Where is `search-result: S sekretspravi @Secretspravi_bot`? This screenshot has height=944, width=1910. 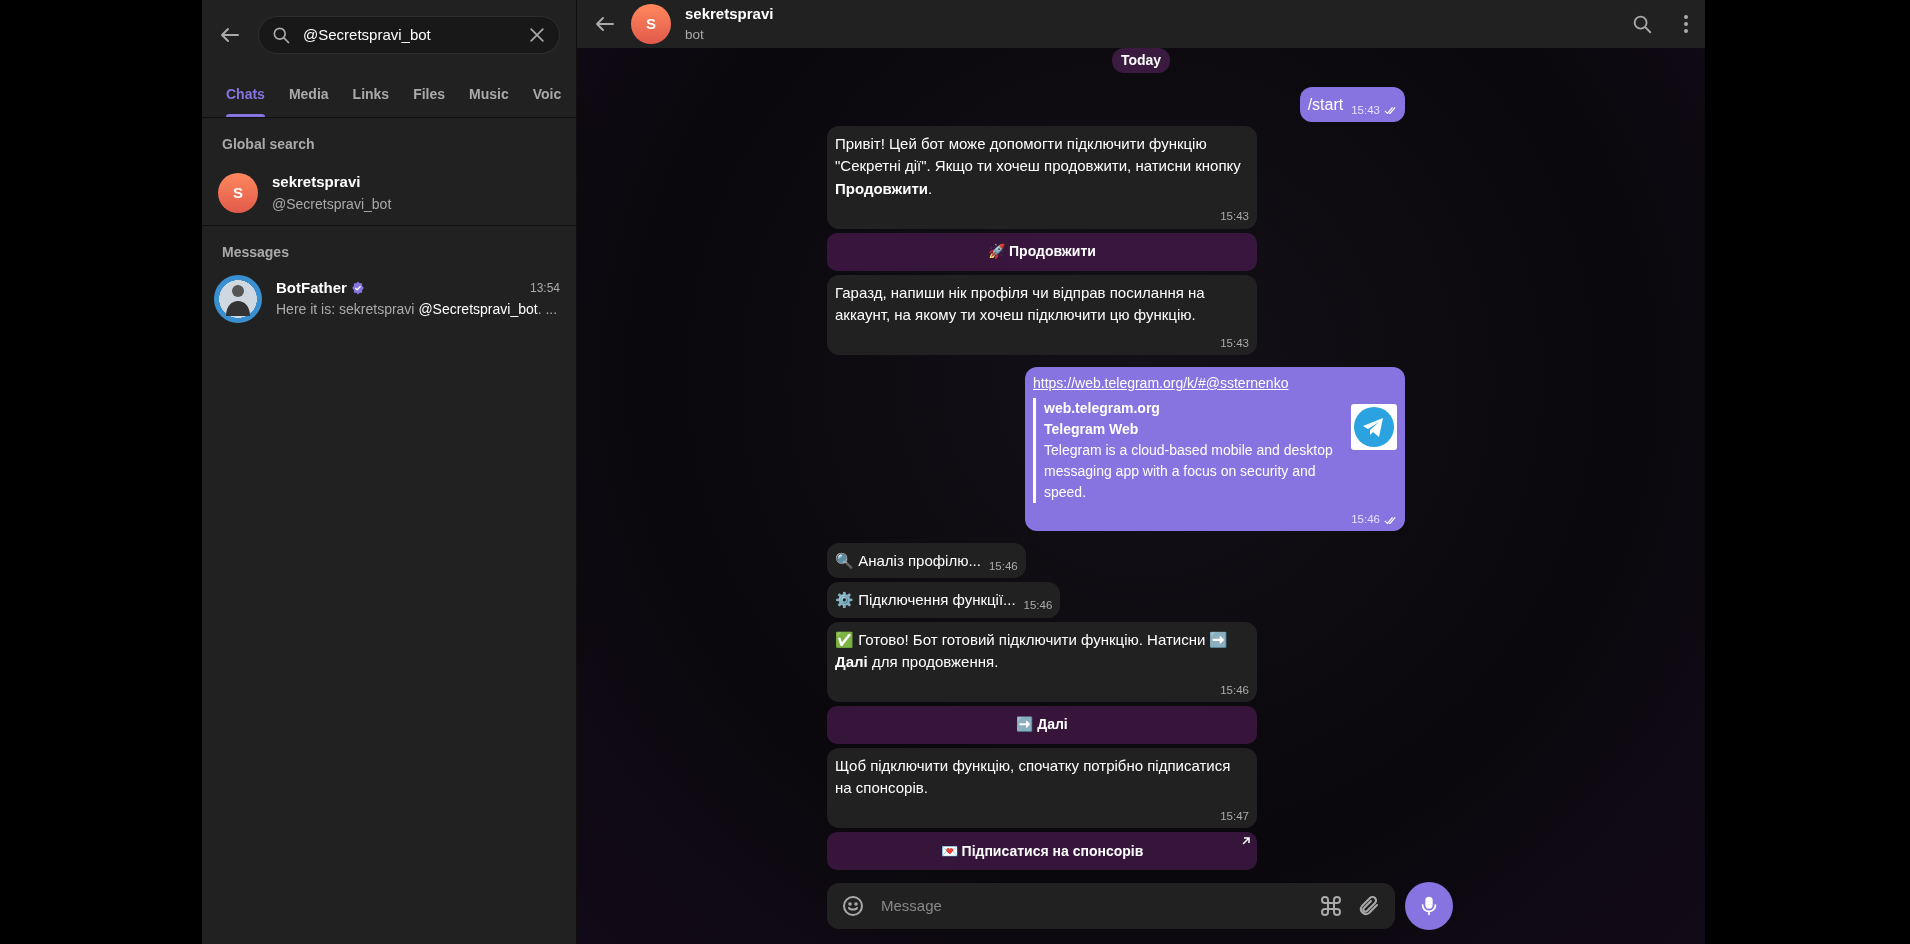
search-result: S sekretspravi @Secretspravi_bot is located at coordinates (389, 194).